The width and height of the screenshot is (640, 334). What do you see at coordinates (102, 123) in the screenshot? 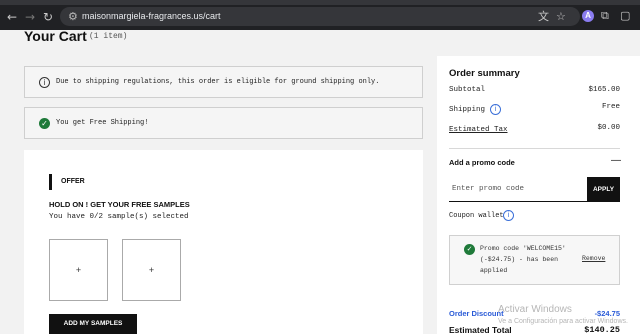
I see `free-shipping-text: You get Free Shipping!` at bounding box center [102, 123].